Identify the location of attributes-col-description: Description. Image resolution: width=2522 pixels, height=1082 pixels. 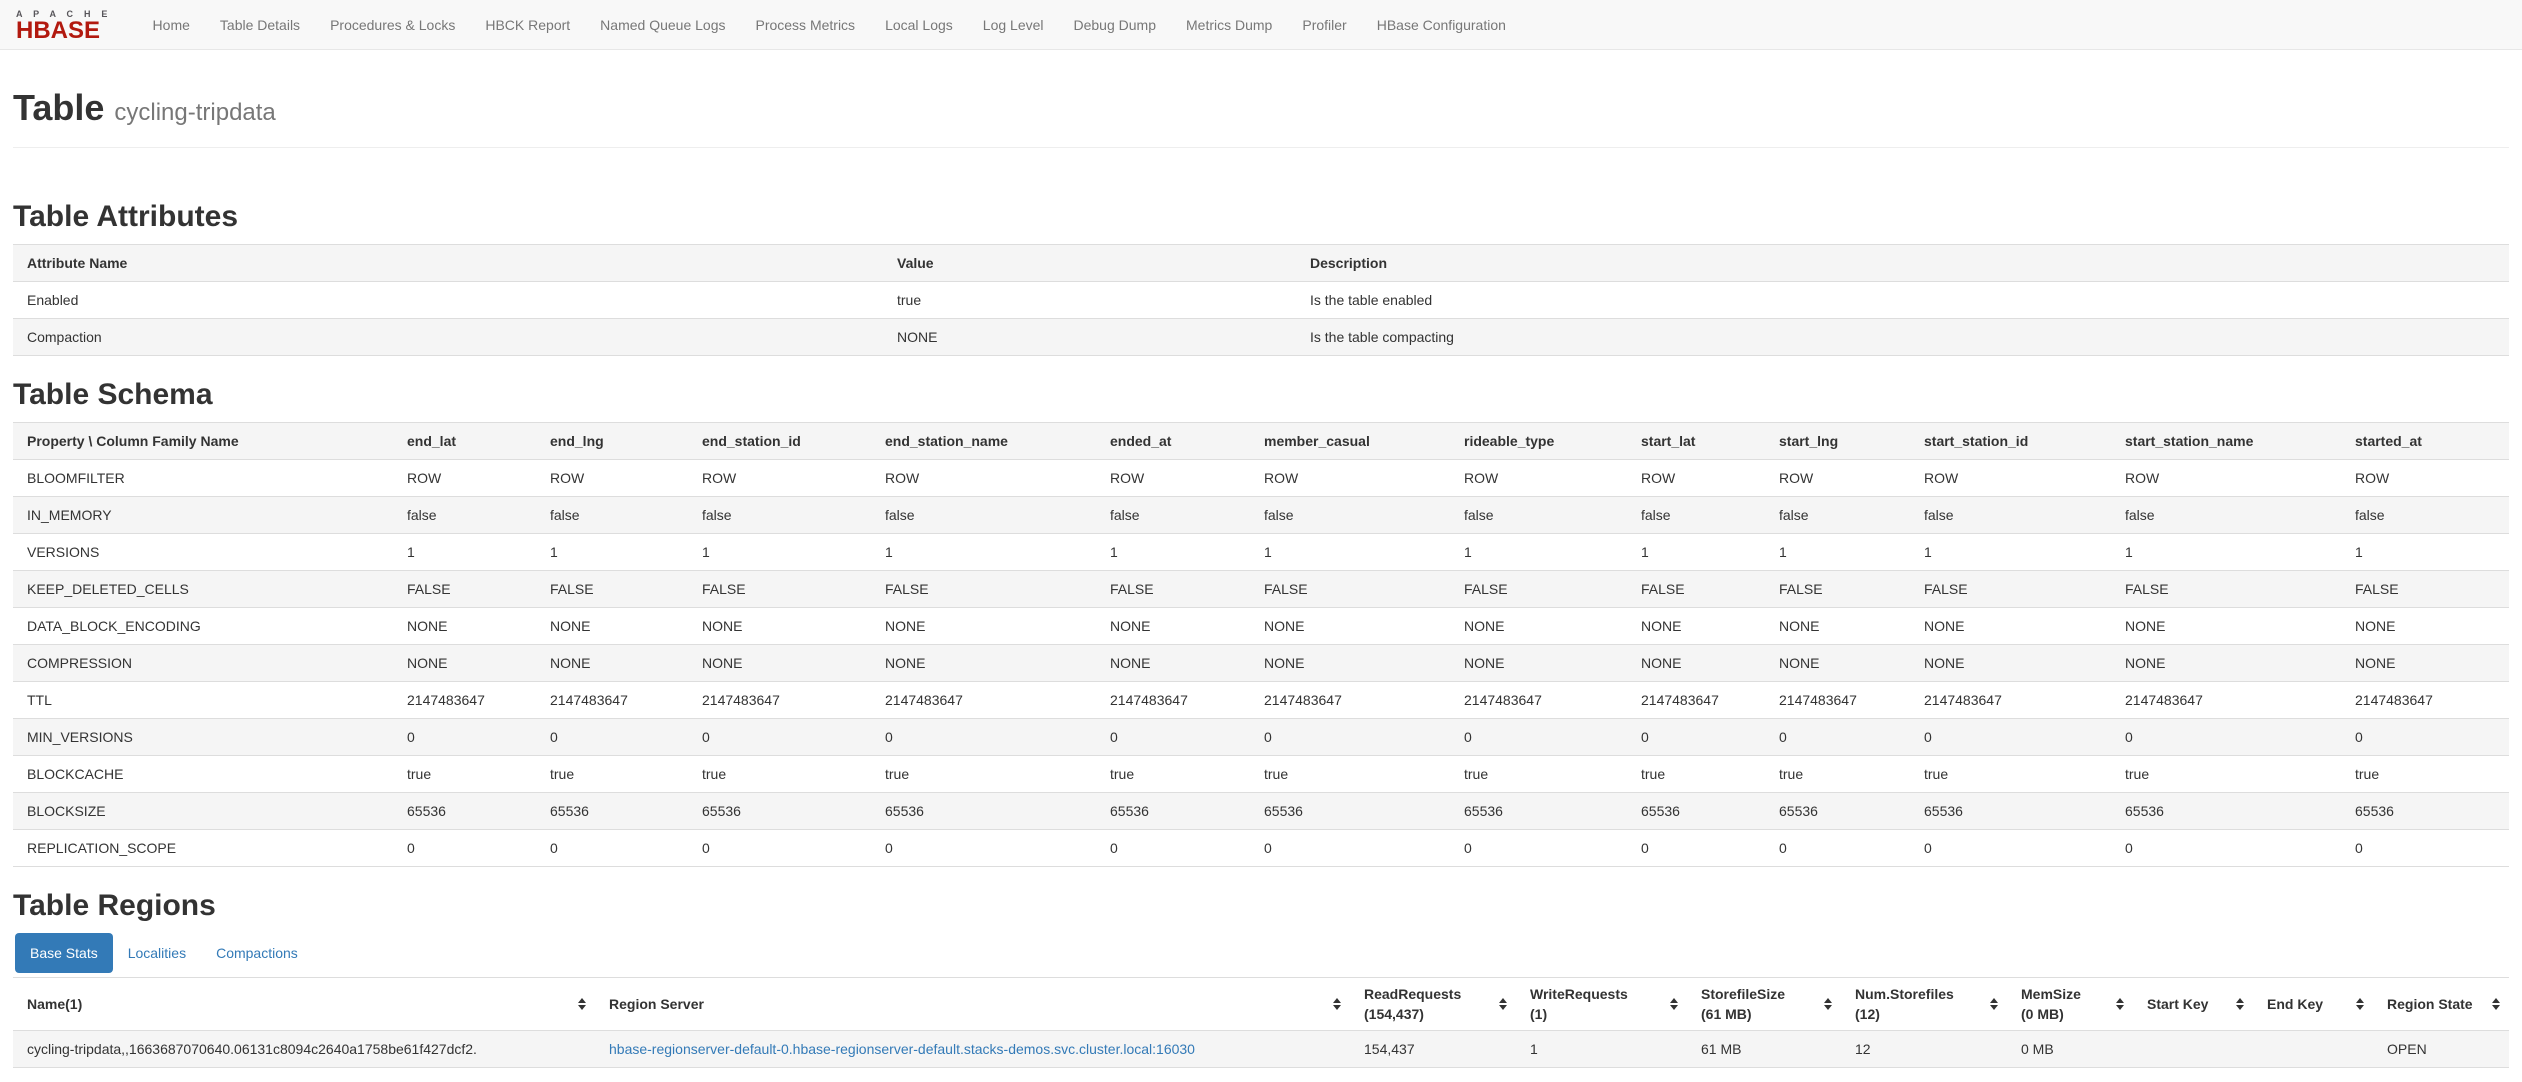
(1902, 263).